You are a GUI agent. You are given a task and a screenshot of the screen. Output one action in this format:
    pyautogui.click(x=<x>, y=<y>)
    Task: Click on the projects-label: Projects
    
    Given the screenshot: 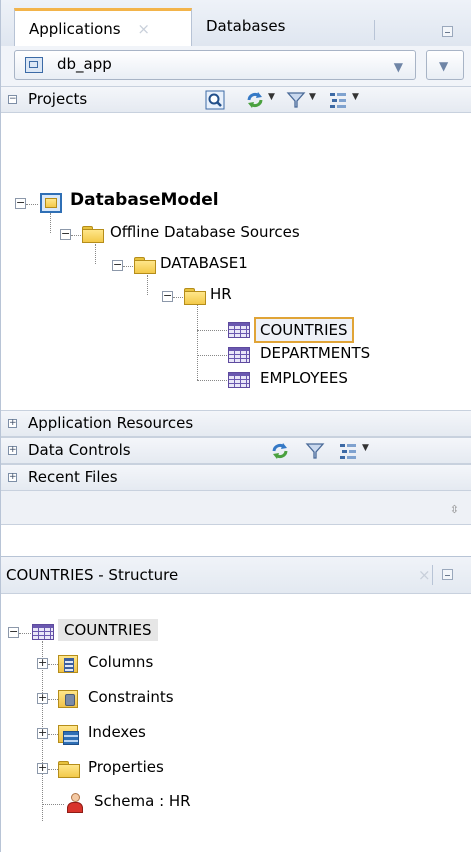 What is the action you would take?
    pyautogui.click(x=58, y=99)
    